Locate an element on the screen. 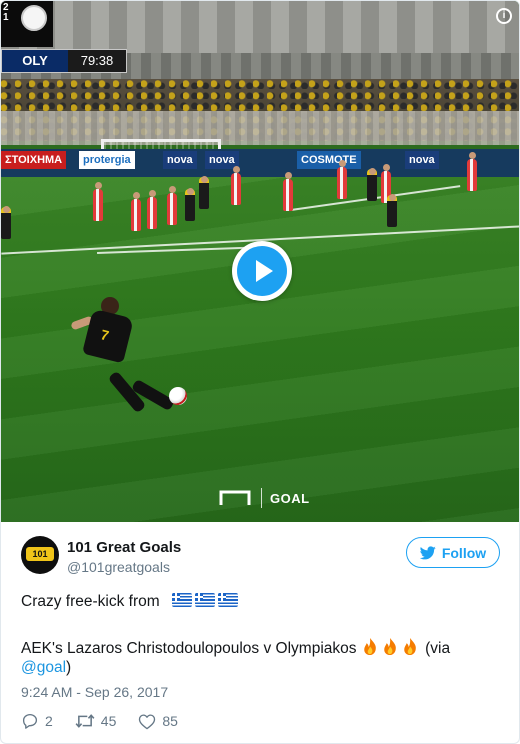 The width and height of the screenshot is (520, 744). avatar: 101 is located at coordinates (40, 555).